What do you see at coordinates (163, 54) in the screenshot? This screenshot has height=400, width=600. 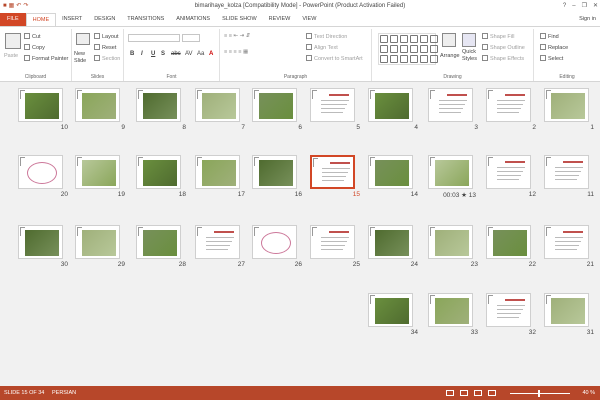 I see `shadow-button: S` at bounding box center [163, 54].